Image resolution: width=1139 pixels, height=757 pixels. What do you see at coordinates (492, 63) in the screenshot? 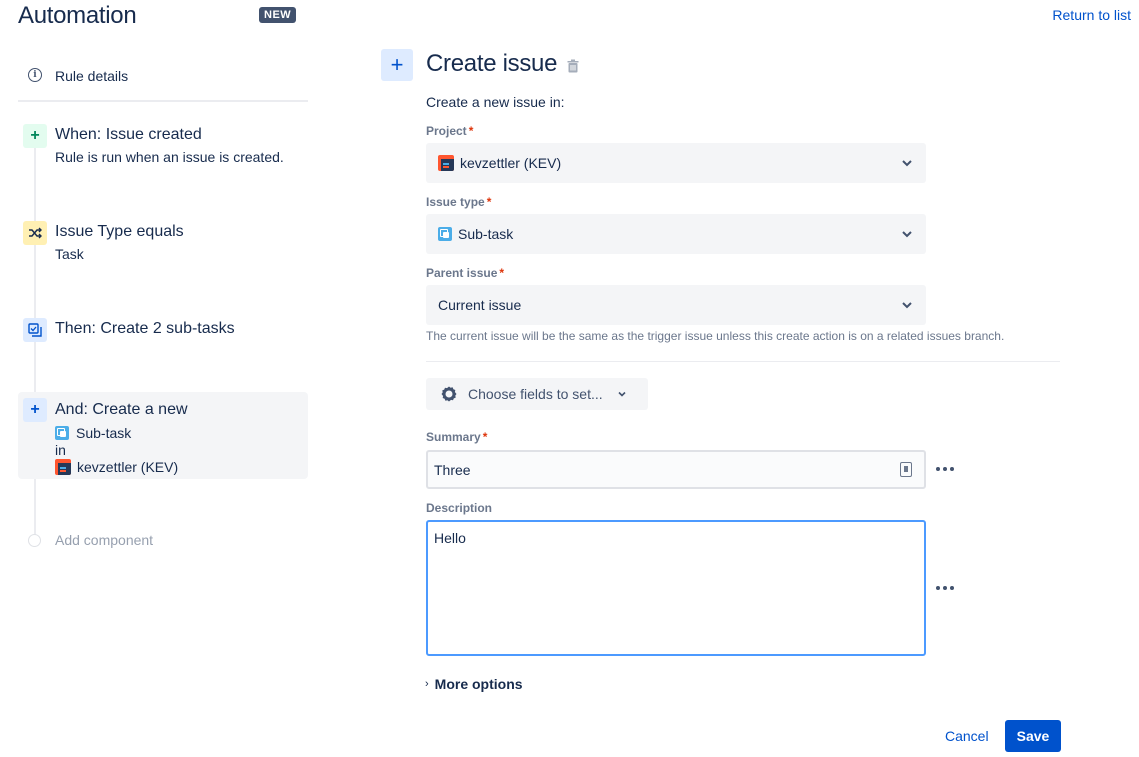
I see `page-title: Create issue` at bounding box center [492, 63].